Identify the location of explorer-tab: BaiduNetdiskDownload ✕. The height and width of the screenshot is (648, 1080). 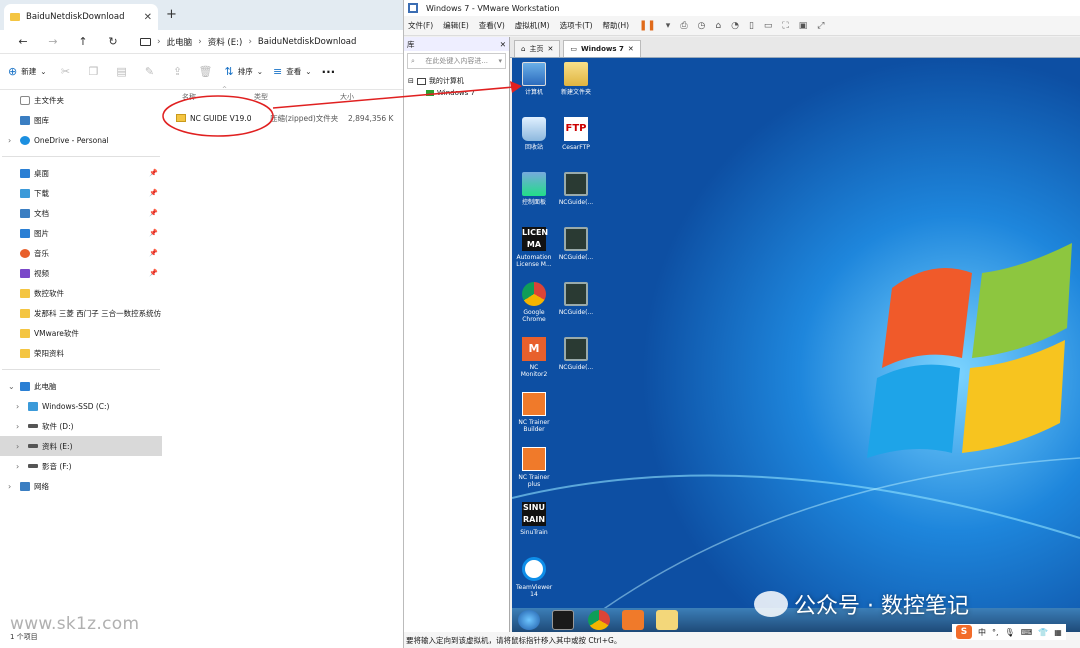
(81, 17).